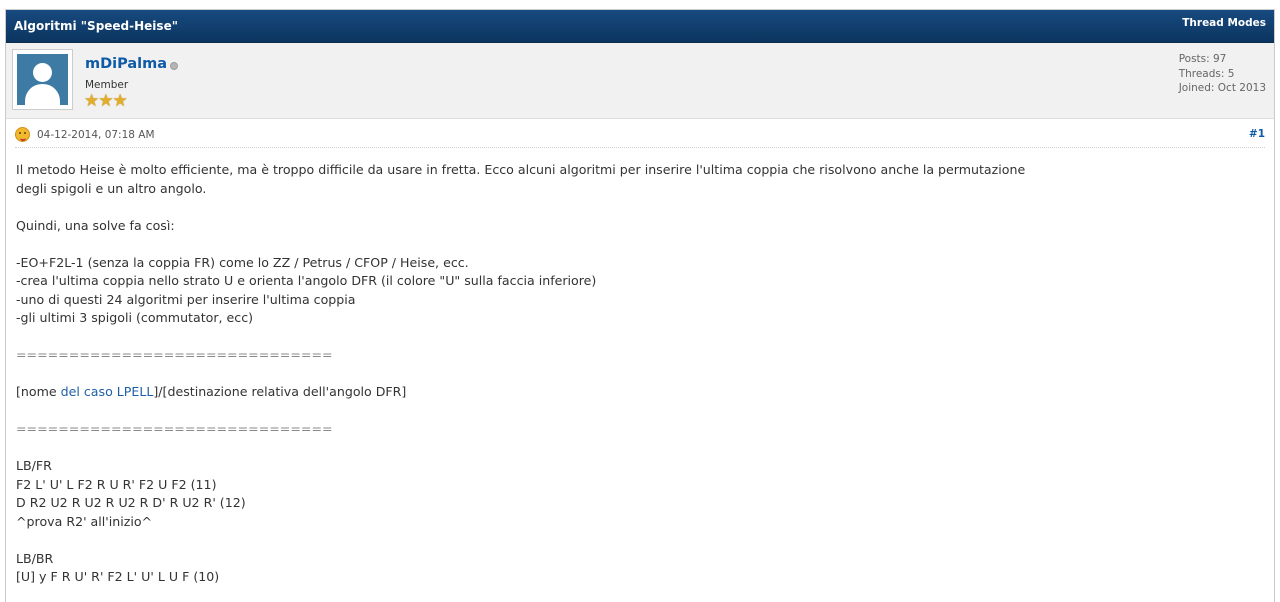  Describe the element at coordinates (35, 558) in the screenshot. I see `case-heading: LB/BR` at that location.